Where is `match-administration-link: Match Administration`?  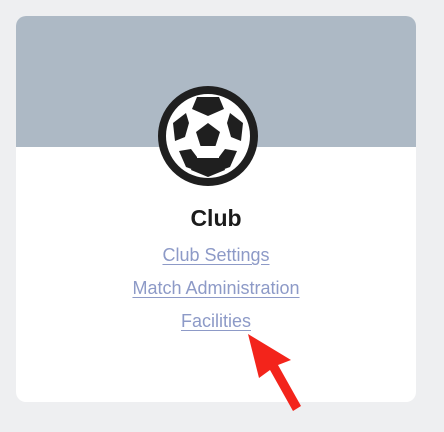
match-administration-link: Match Administration is located at coordinates (216, 288).